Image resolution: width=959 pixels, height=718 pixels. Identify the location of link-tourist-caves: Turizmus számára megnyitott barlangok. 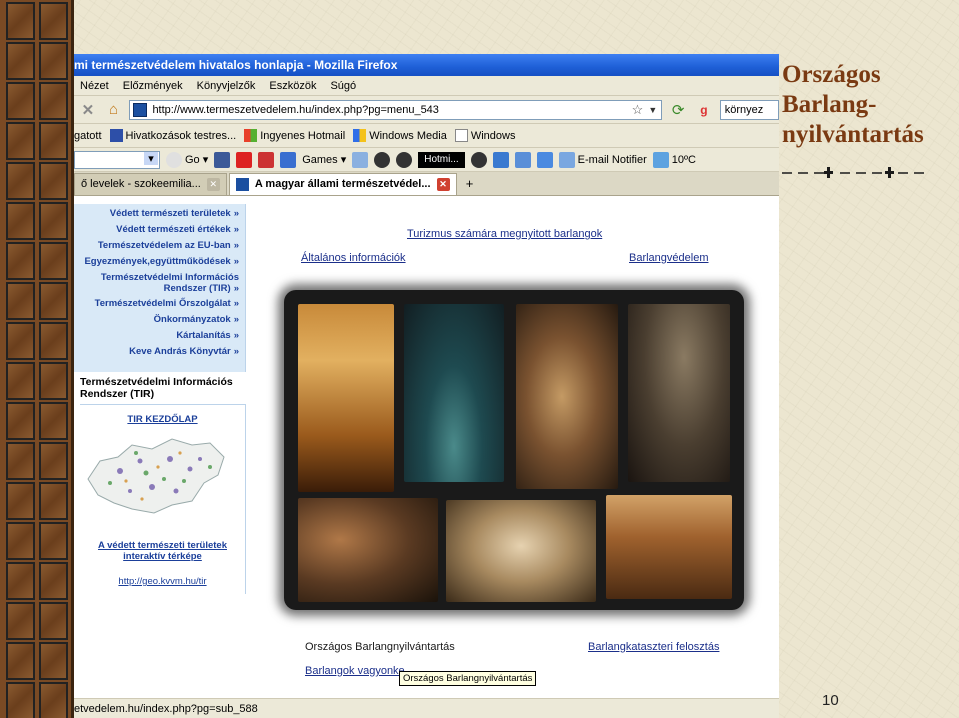
(504, 234).